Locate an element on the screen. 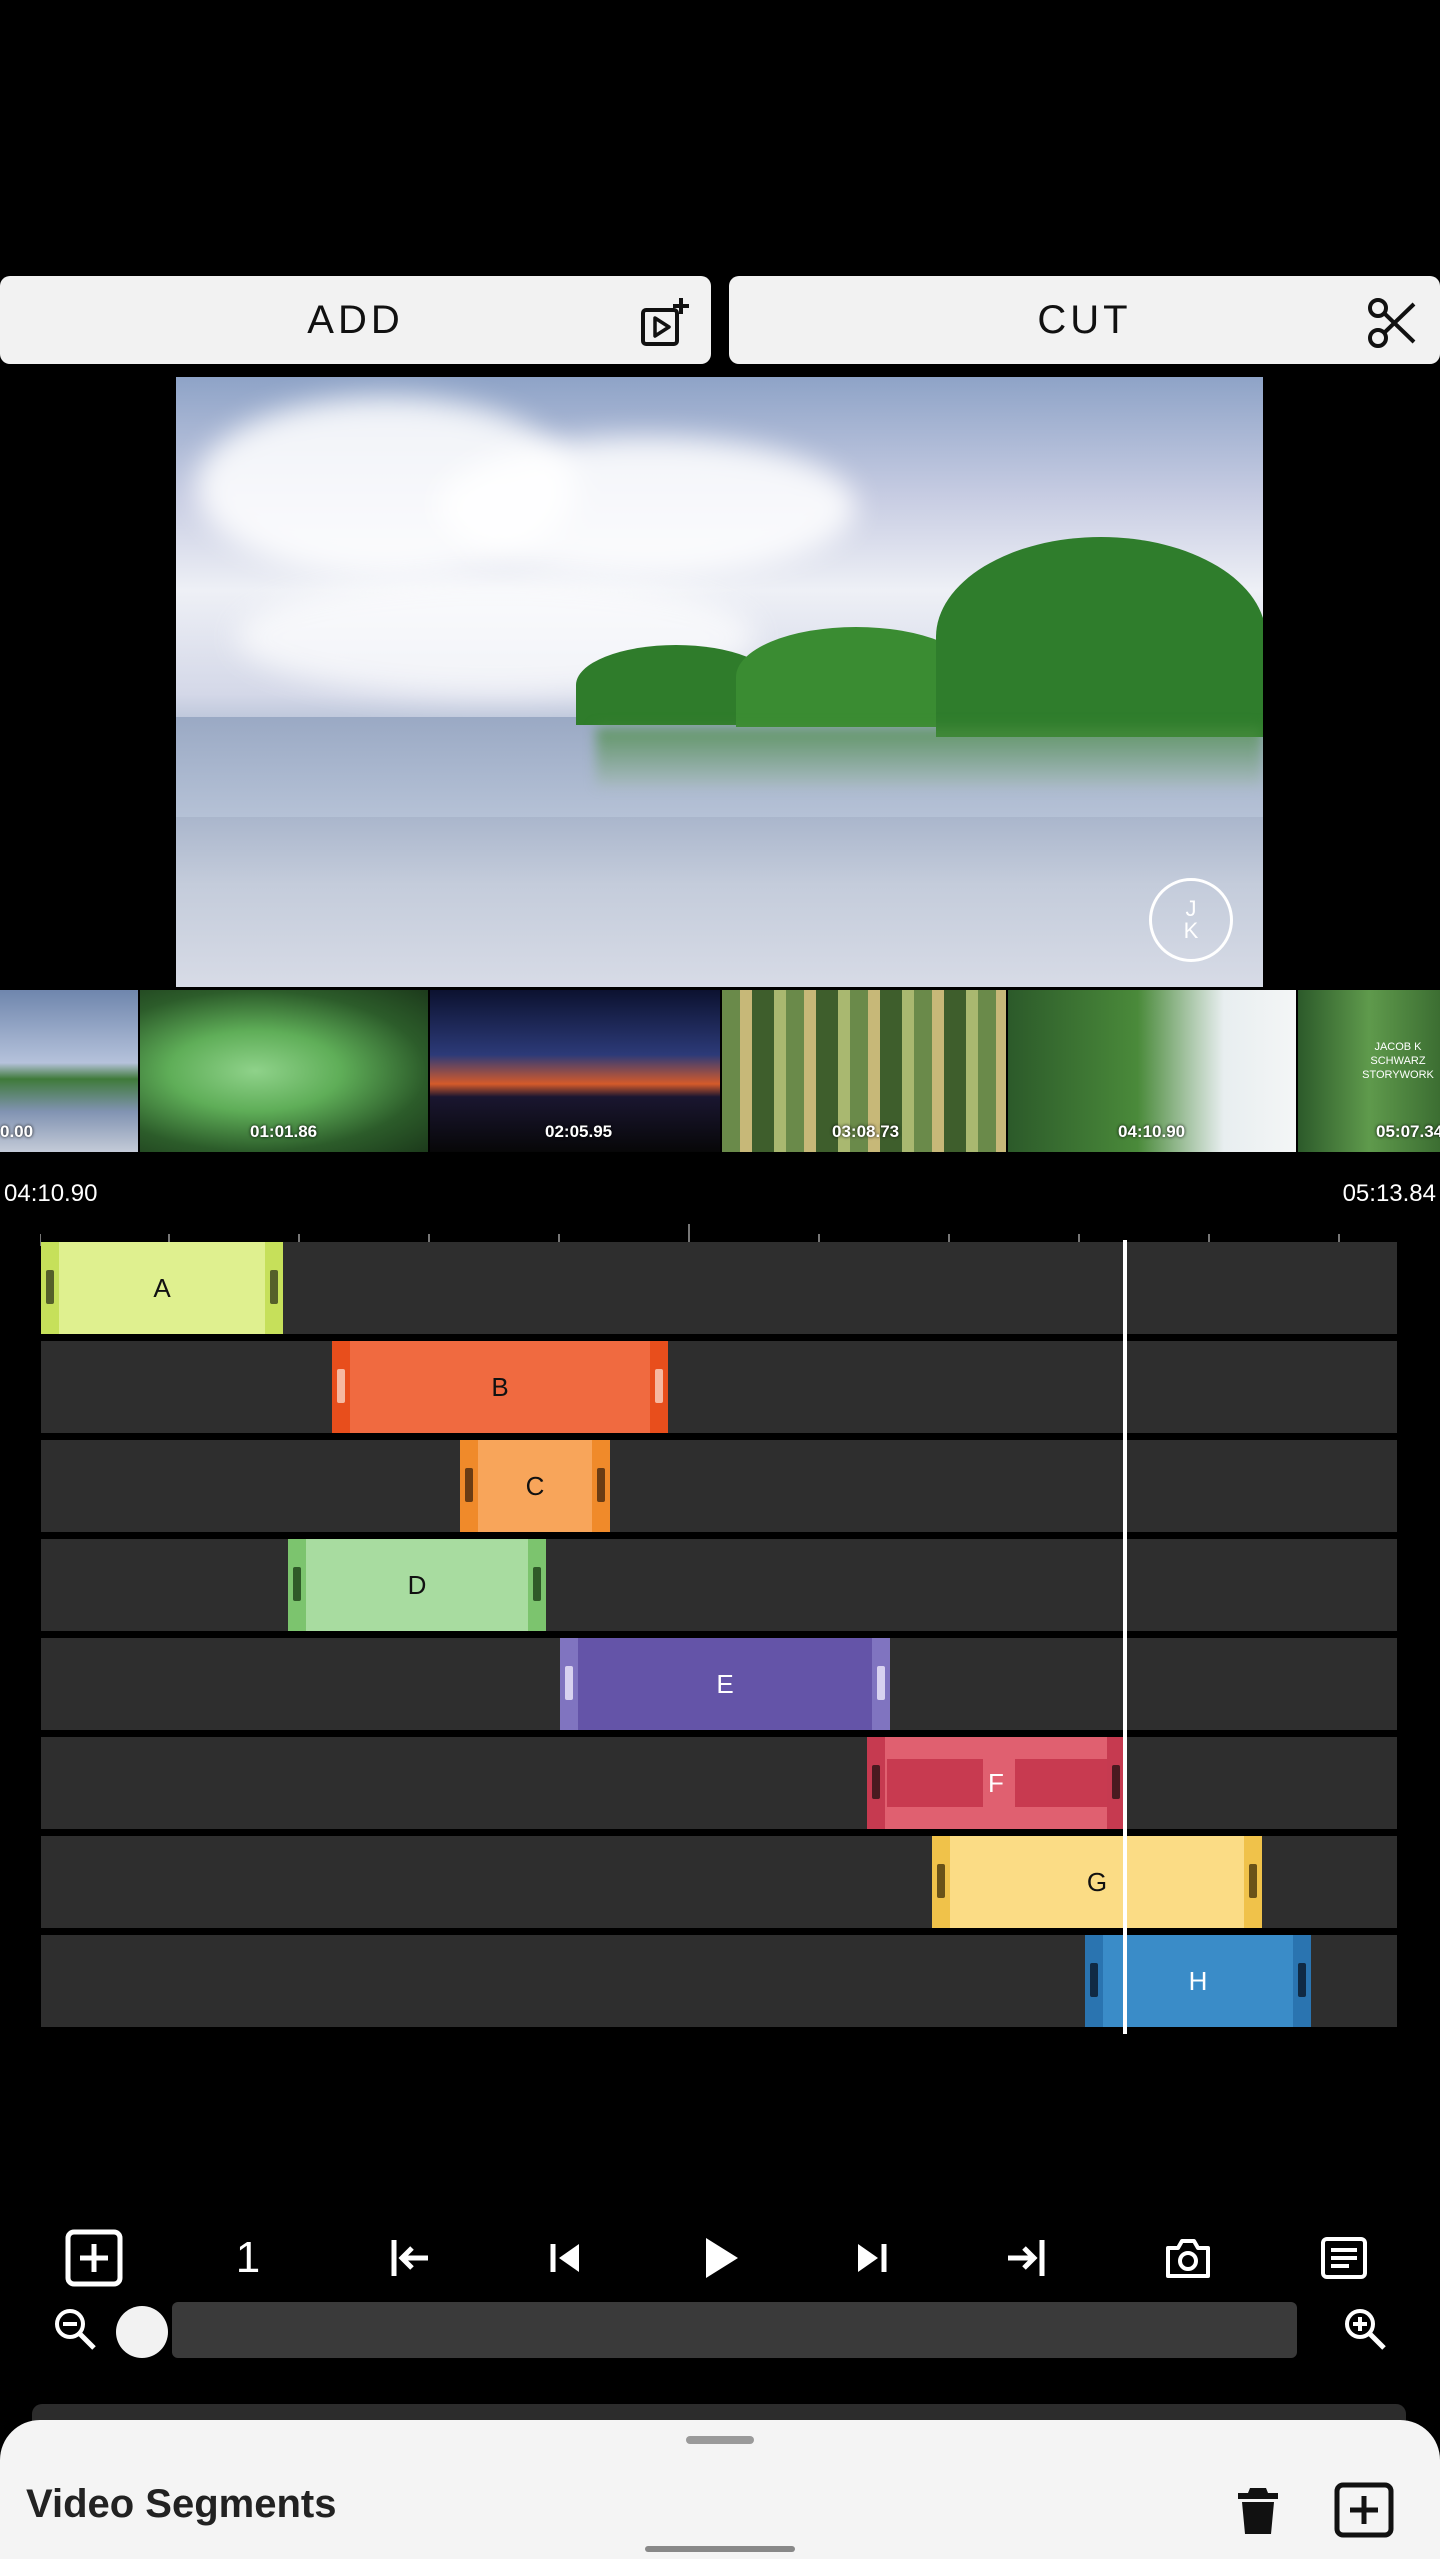  thumbnail: 04:10.90 is located at coordinates (1152, 1071).